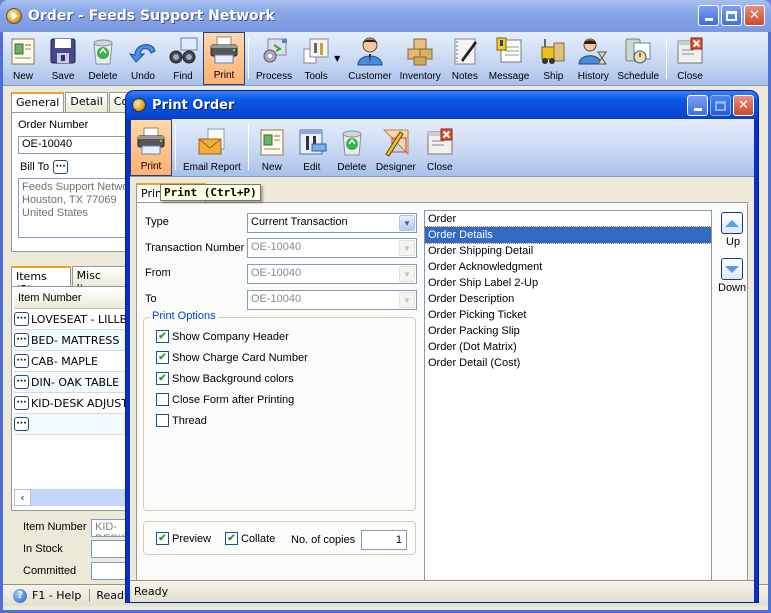  Describe the element at coordinates (276, 247) in the screenshot. I see `transaction-number-value: OE-10040` at that location.